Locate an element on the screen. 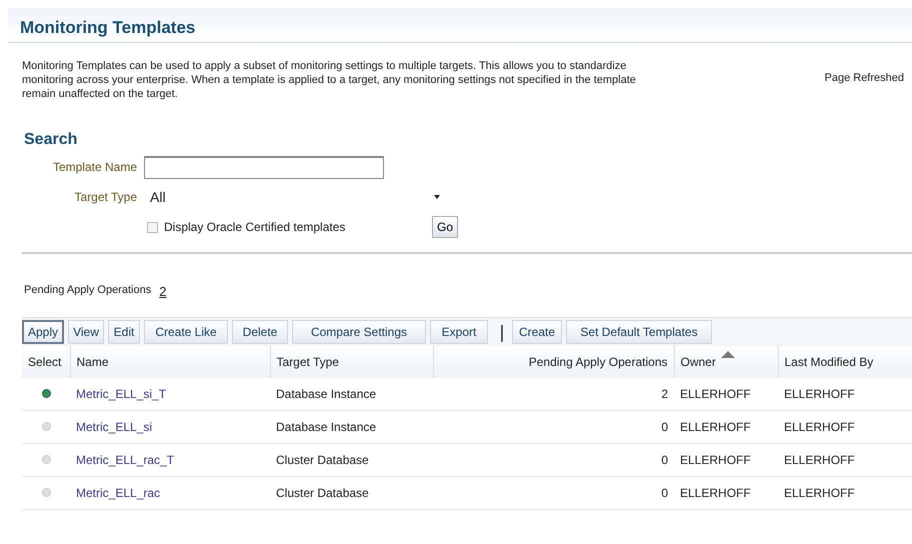  field-label: Target Type is located at coordinates (106, 197).